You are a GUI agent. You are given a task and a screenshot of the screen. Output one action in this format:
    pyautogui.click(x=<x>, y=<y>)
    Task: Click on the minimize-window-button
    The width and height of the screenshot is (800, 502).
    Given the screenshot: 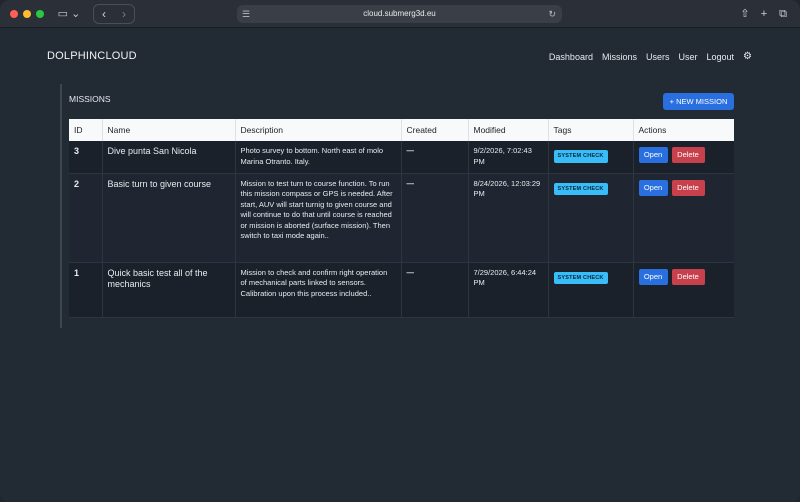 What is the action you would take?
    pyautogui.click(x=27, y=14)
    